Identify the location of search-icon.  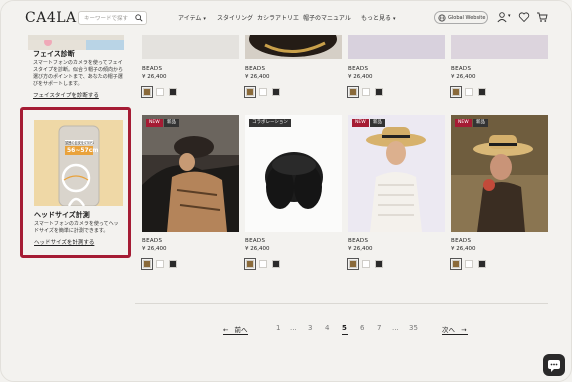
(139, 18).